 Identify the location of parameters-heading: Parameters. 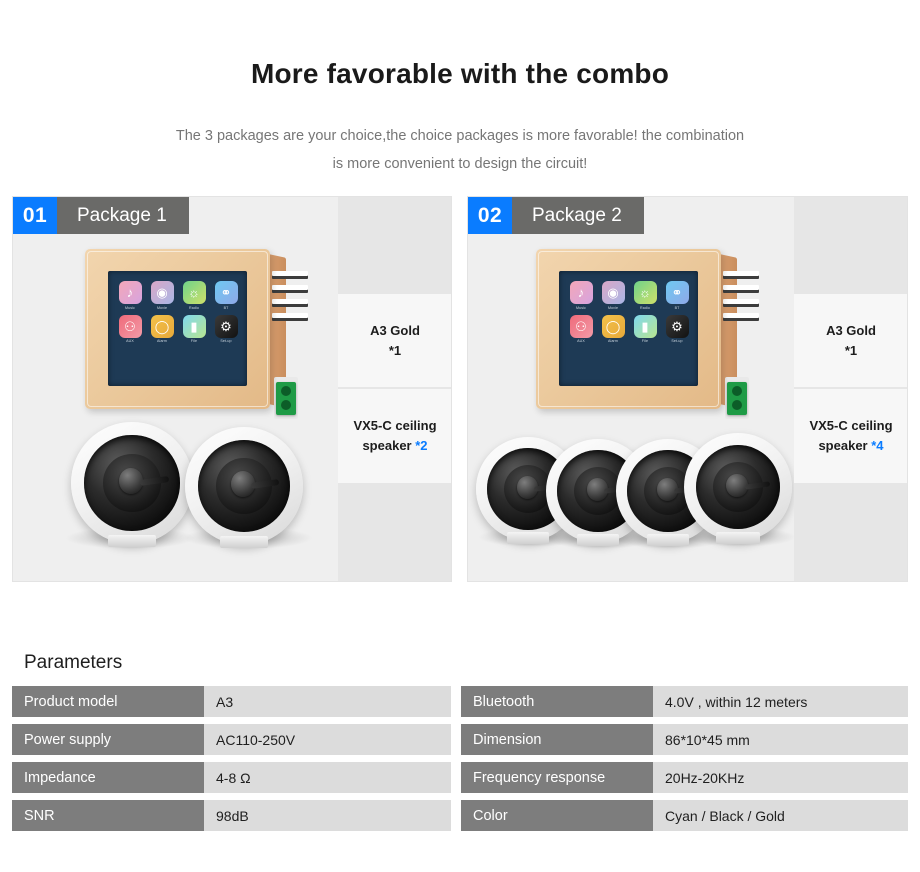
(73, 662).